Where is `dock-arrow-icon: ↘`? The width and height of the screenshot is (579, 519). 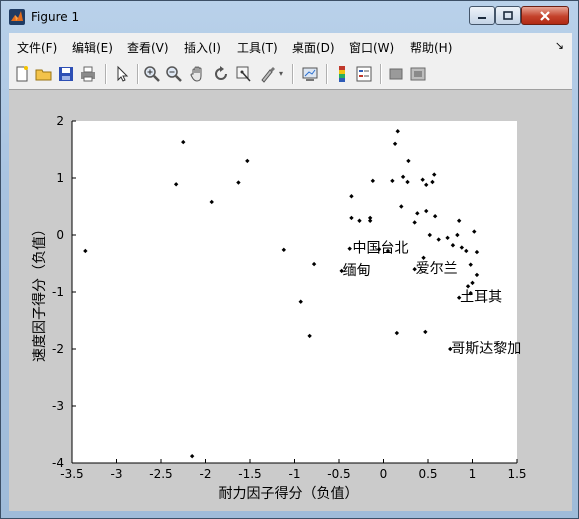
dock-arrow-icon: ↘ is located at coordinates (559, 45).